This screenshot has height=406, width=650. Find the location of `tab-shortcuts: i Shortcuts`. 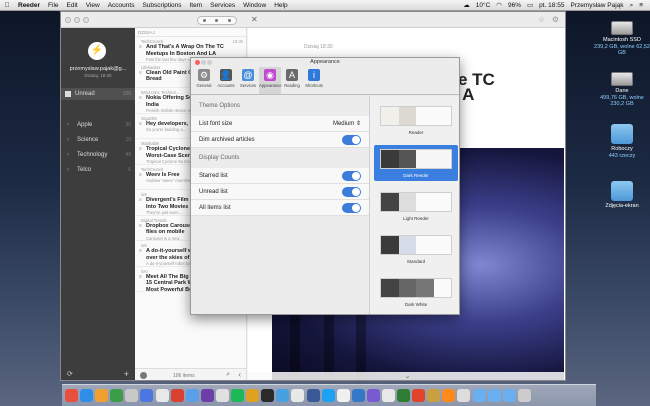

tab-shortcuts: i Shortcuts is located at coordinates (314, 80).